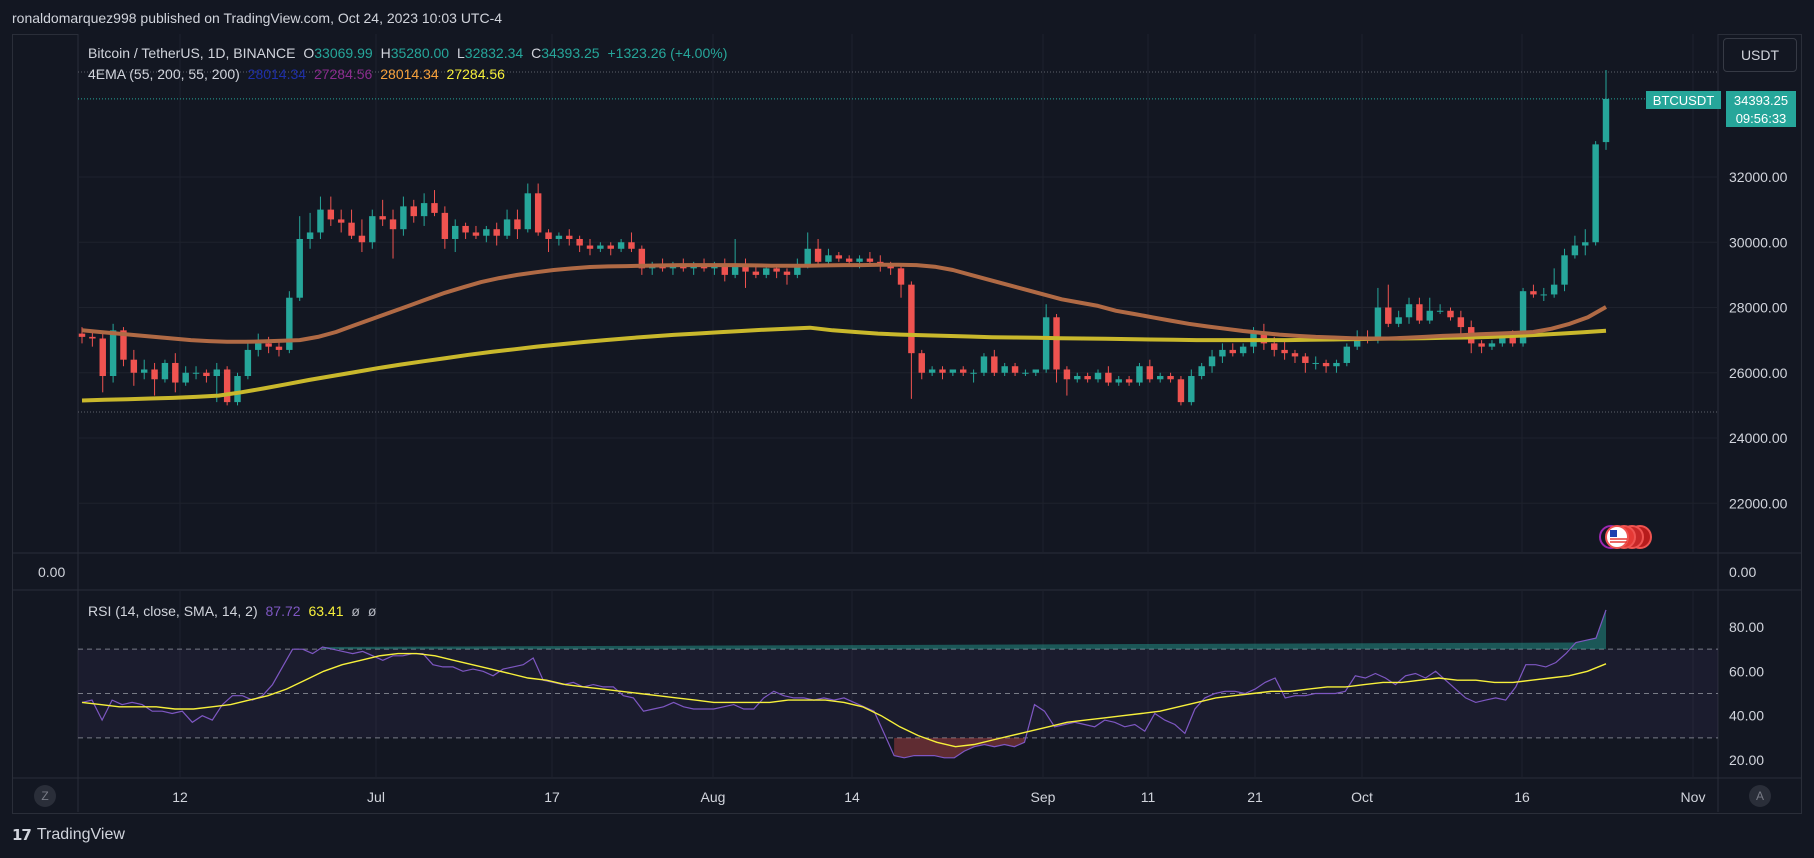 The height and width of the screenshot is (858, 1814). Describe the element at coordinates (372, 611) in the screenshot. I see `rsi-lower-value: ø` at that location.